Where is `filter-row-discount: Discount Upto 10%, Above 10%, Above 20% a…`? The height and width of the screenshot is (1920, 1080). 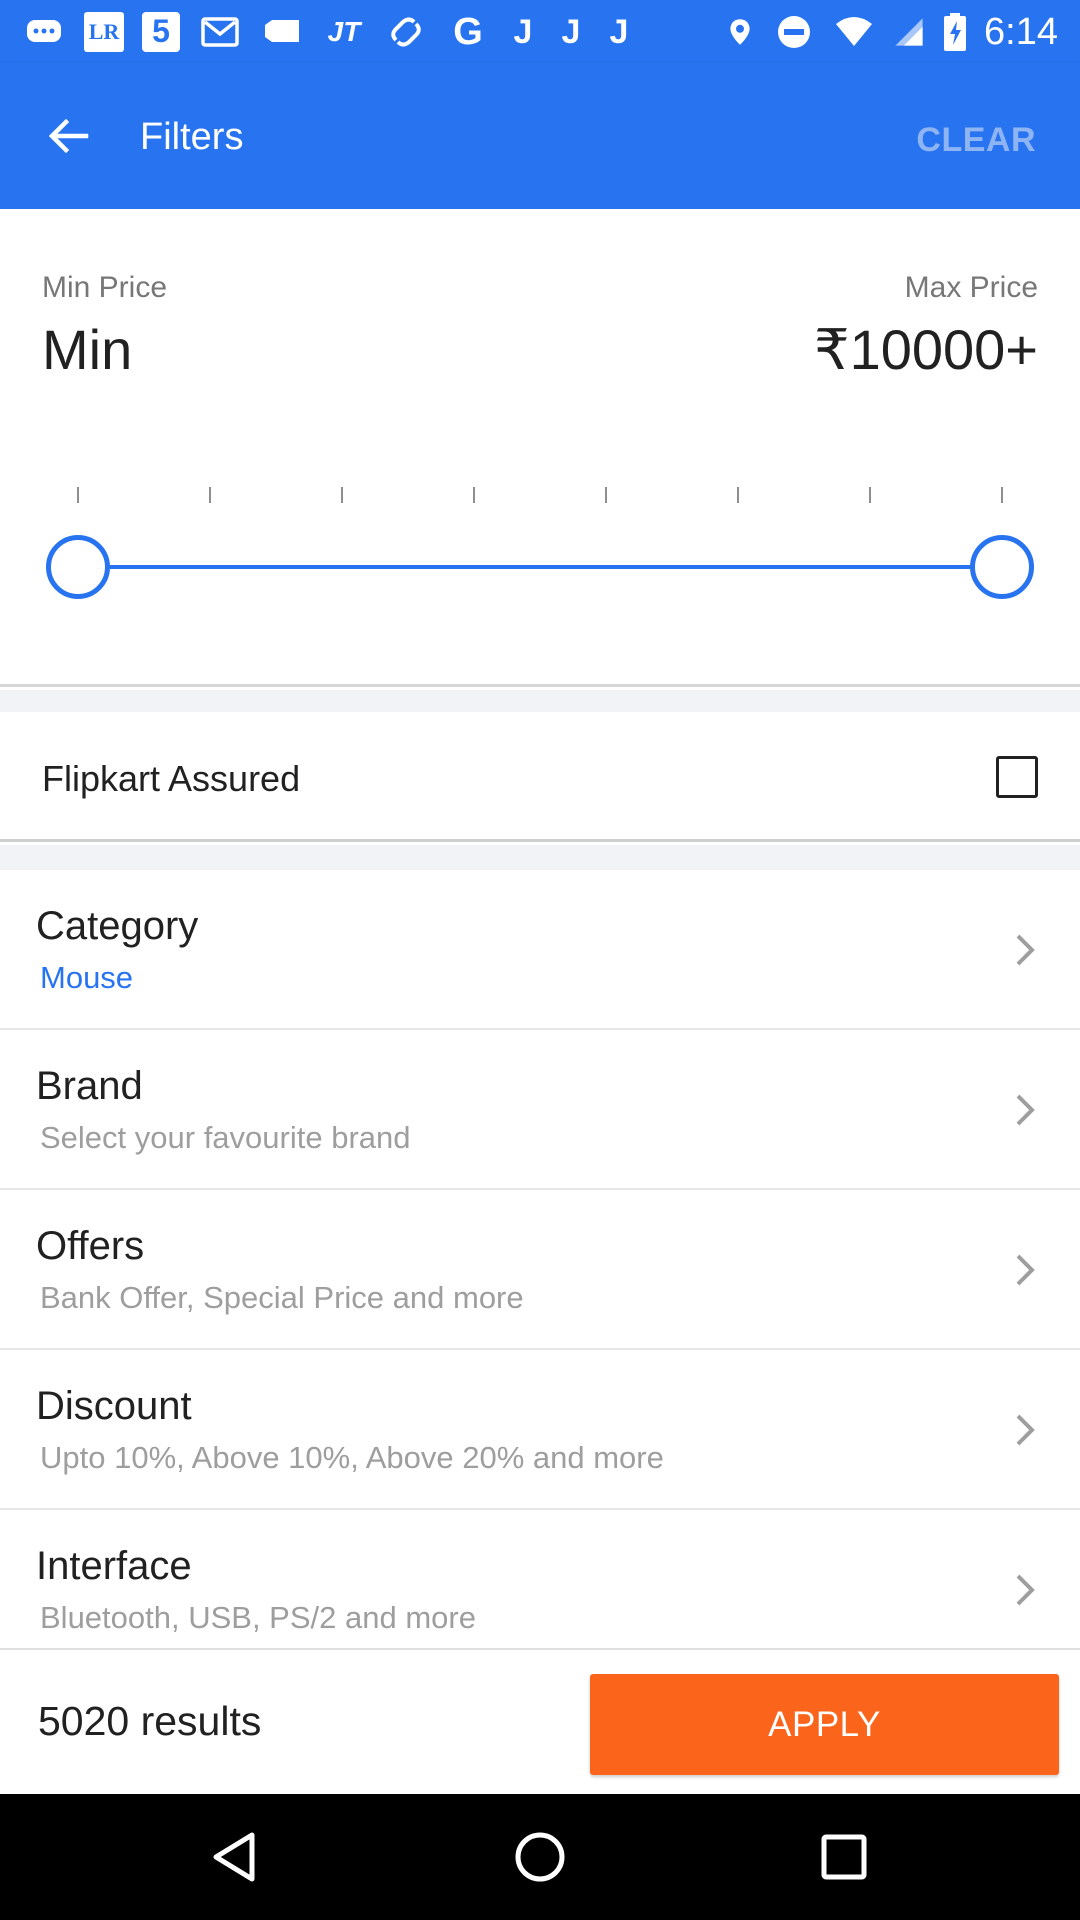
filter-row-discount: Discount Upto 10%, Above 10%, Above 20% a… is located at coordinates (540, 1430).